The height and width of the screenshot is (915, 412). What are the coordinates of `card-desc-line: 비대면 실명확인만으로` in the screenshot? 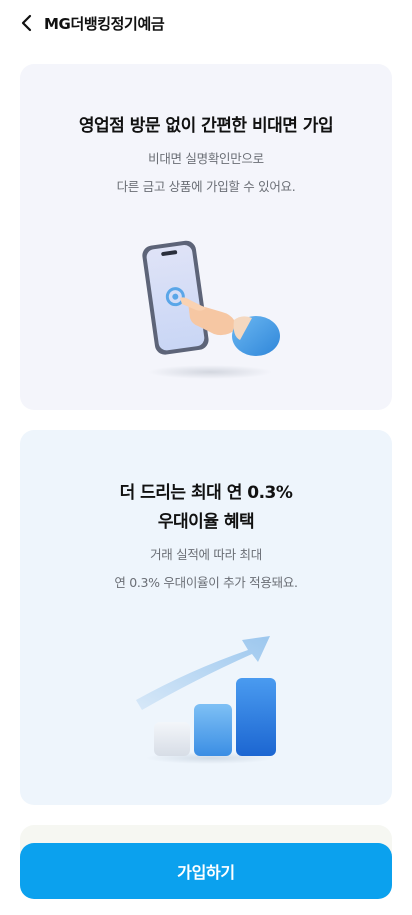 It's located at (206, 158).